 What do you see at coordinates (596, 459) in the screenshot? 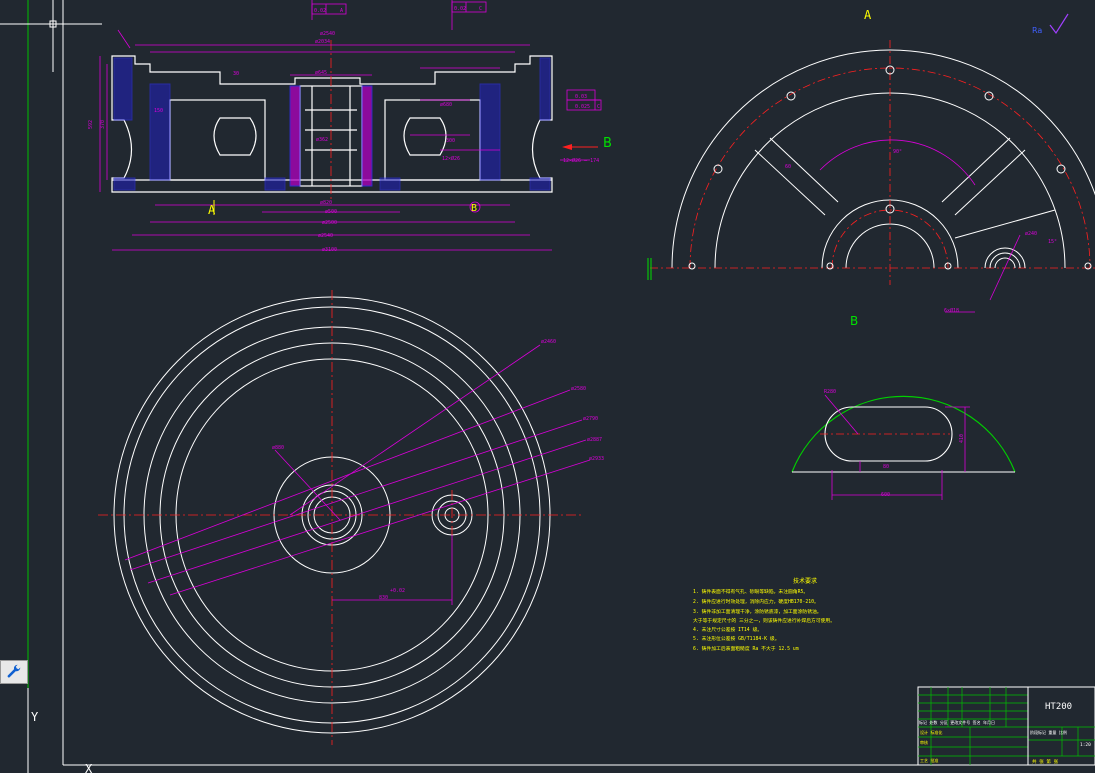
I see `plan-d5: ø2933` at bounding box center [596, 459].